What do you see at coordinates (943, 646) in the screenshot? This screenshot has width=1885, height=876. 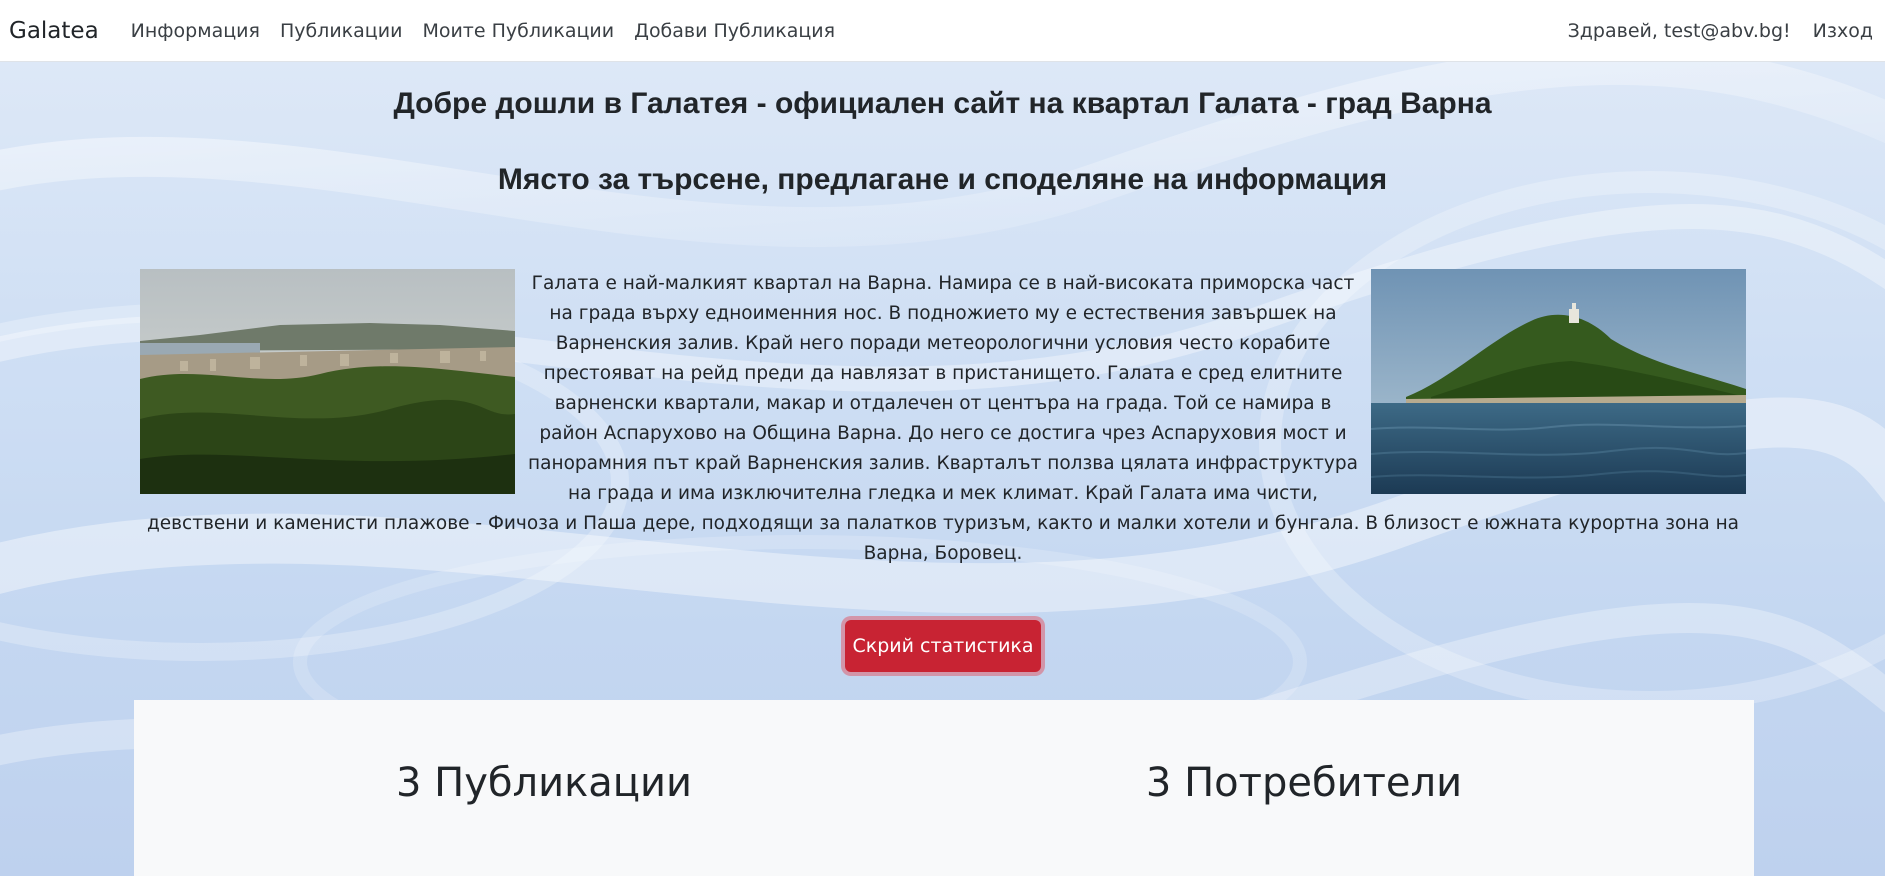 I see `hide-stats-button: Скрий статистика` at bounding box center [943, 646].